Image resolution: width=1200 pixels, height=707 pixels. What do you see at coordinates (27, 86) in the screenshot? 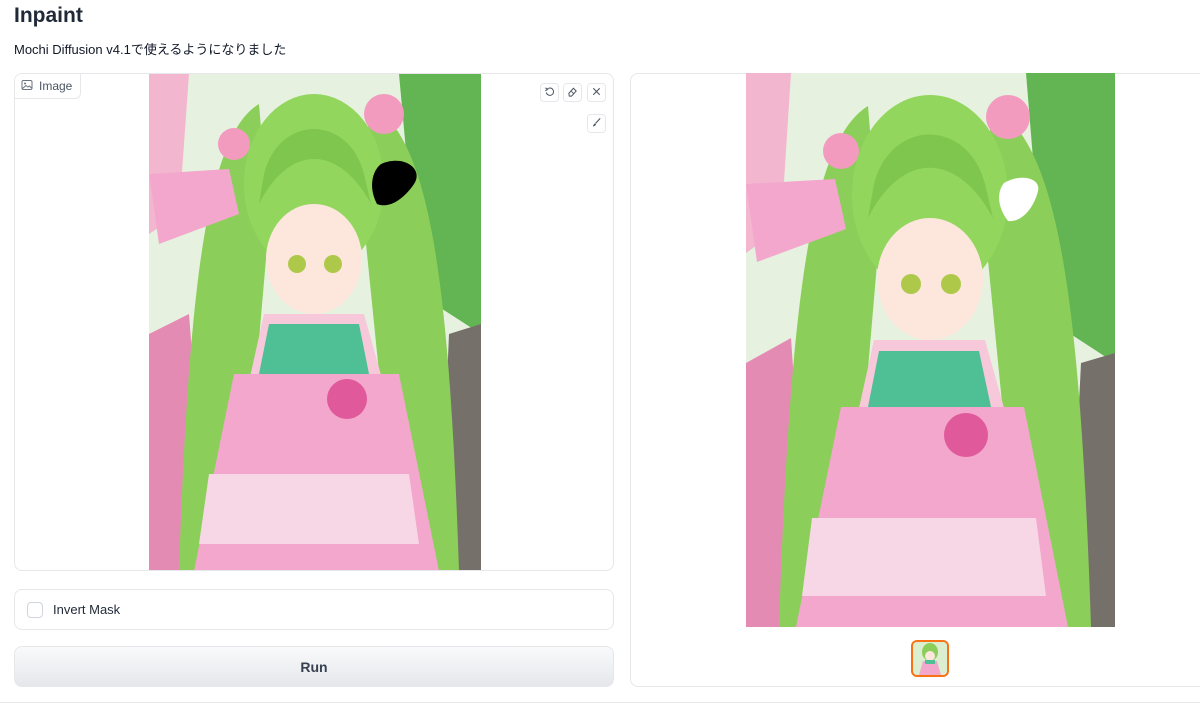
I see `image-icon` at bounding box center [27, 86].